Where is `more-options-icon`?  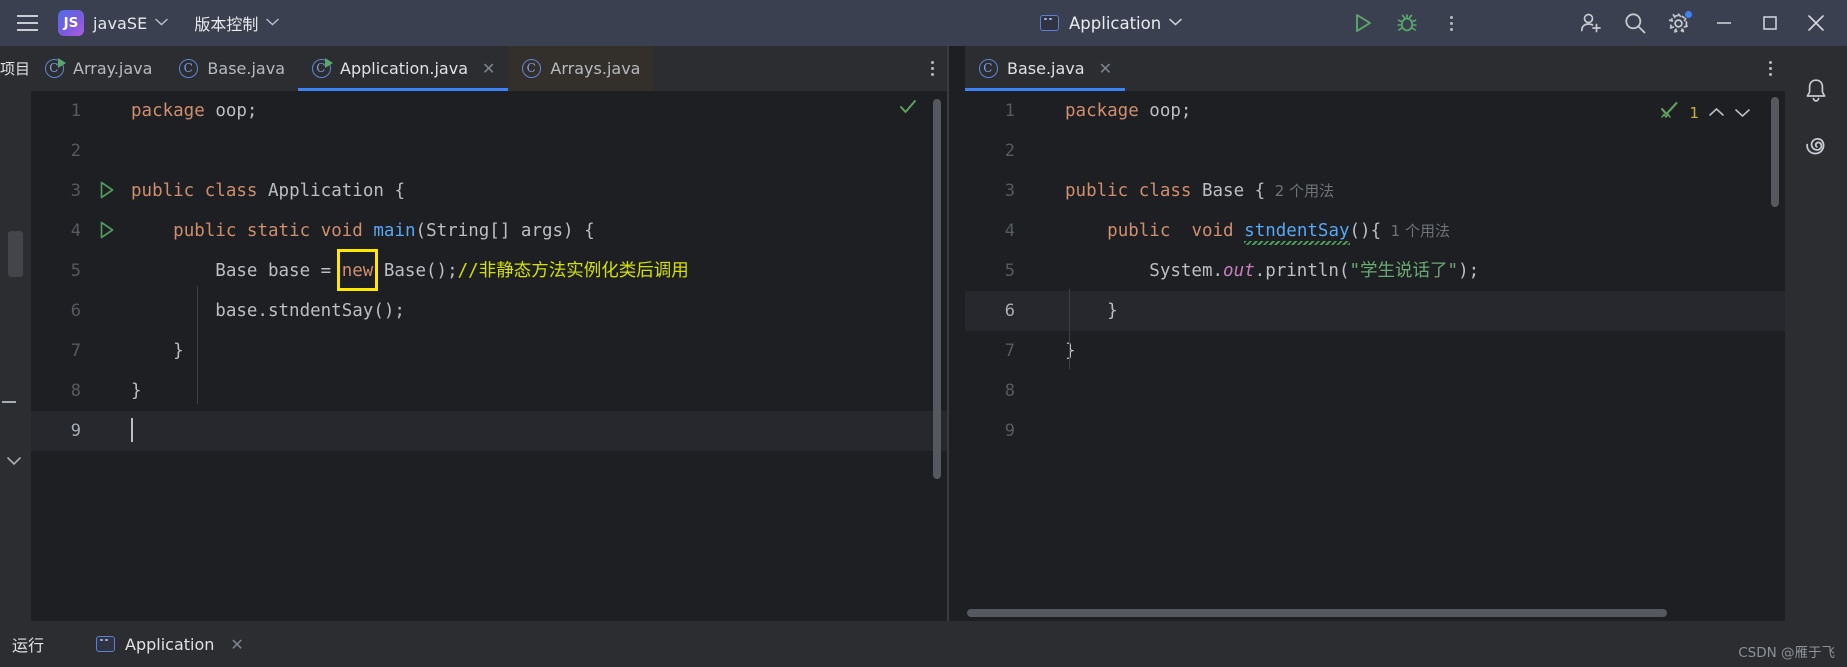
more-options-icon is located at coordinates (1451, 23).